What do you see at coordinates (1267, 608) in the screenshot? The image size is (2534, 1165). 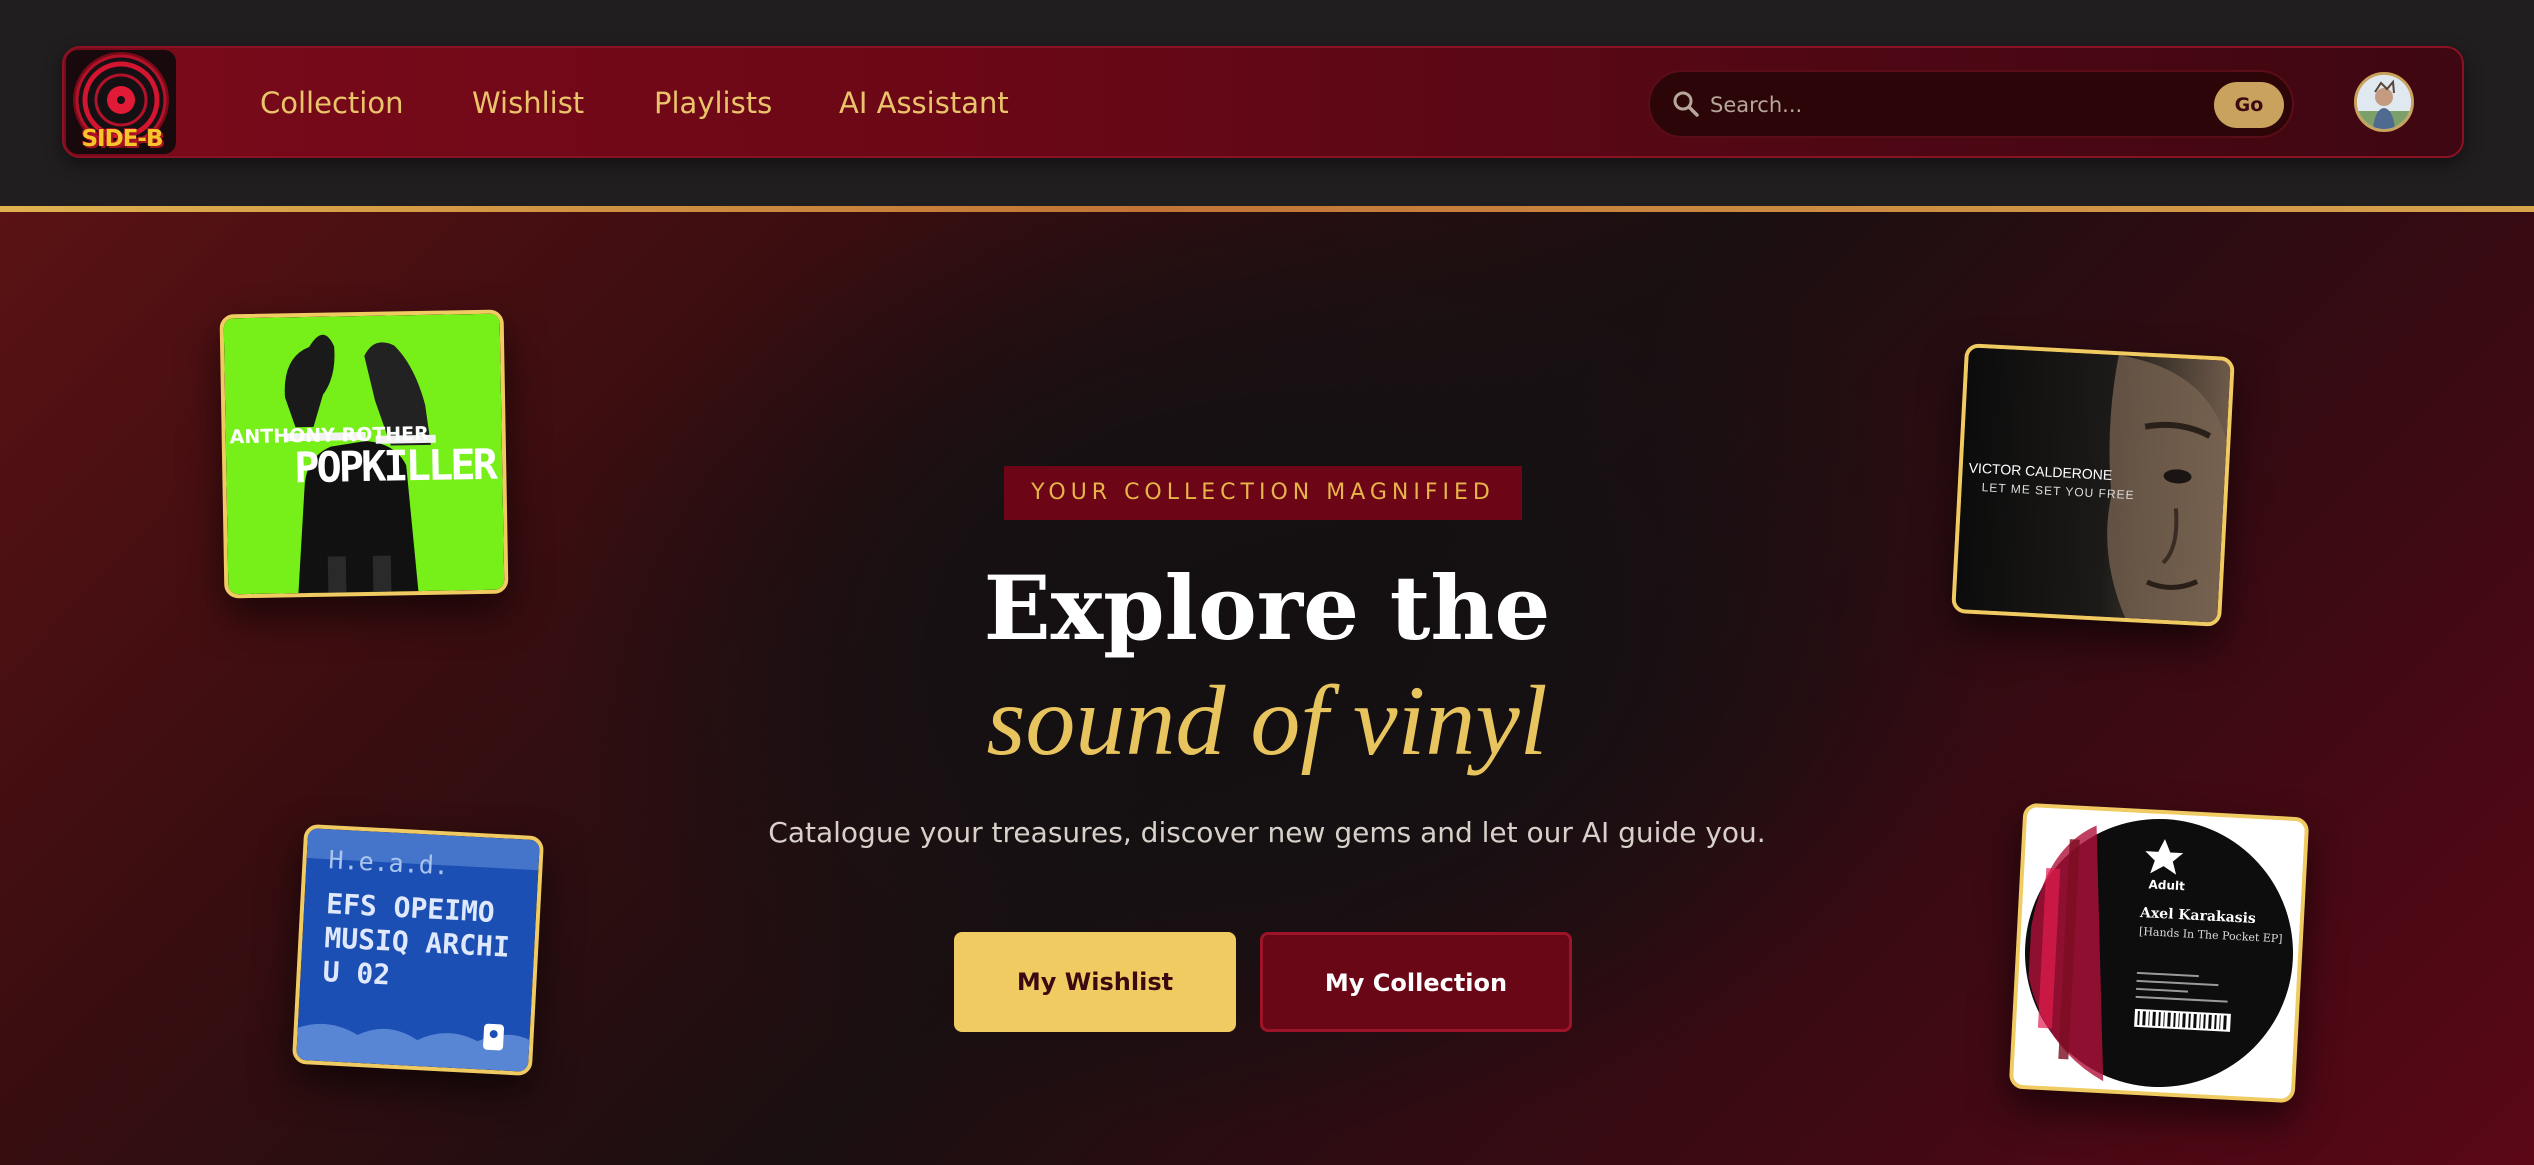 I see `hero-title: Explore the` at bounding box center [1267, 608].